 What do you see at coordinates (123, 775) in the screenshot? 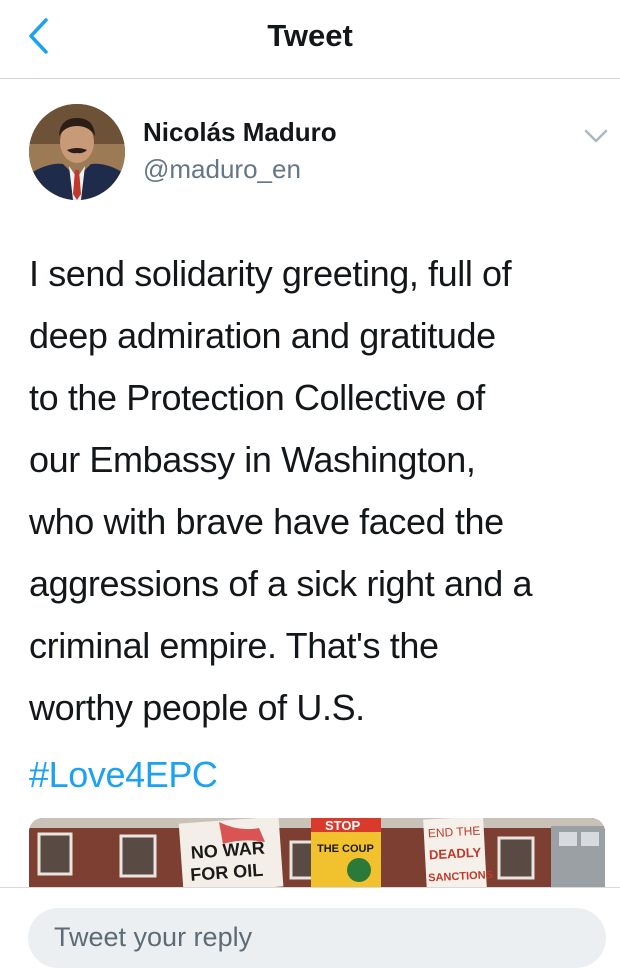
I see `hashtag-link: #Love4EPC` at bounding box center [123, 775].